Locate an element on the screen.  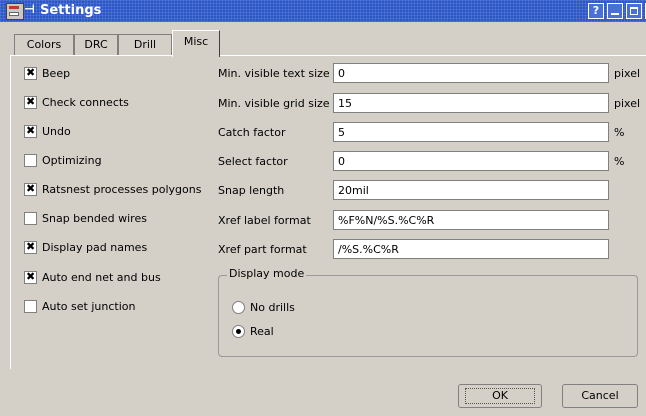
real-label: Real is located at coordinates (262, 331).